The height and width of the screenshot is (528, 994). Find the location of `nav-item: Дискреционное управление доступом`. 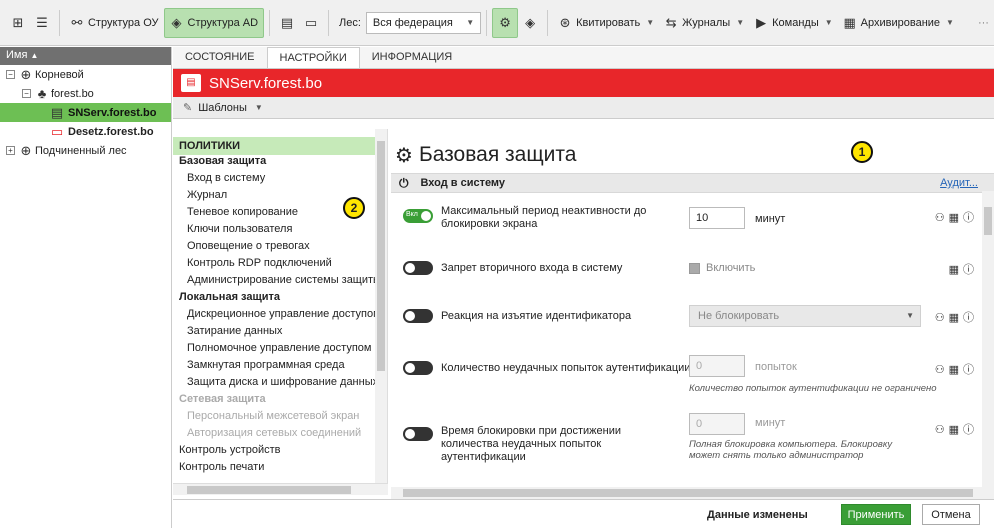

nav-item: Дискреционное управление доступом is located at coordinates (280, 316).